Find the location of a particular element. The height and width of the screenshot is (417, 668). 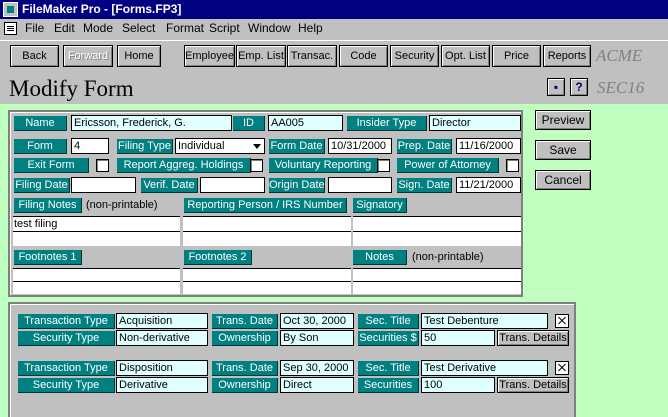

form-label: Form is located at coordinates (40, 146).